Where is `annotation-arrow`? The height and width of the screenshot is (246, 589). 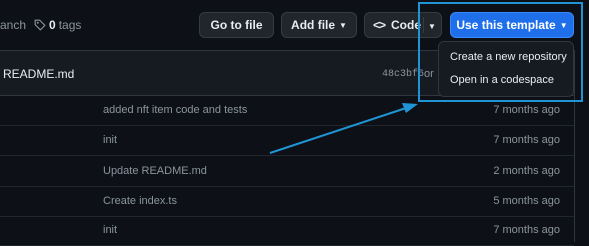 annotation-arrow is located at coordinates (343, 128).